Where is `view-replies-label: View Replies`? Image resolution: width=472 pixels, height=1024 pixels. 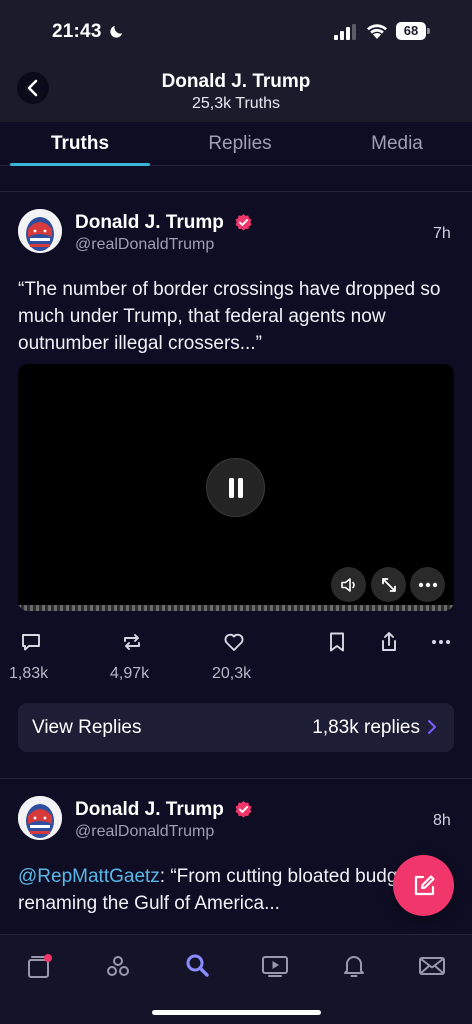
view-replies-label: View Replies is located at coordinates (87, 727).